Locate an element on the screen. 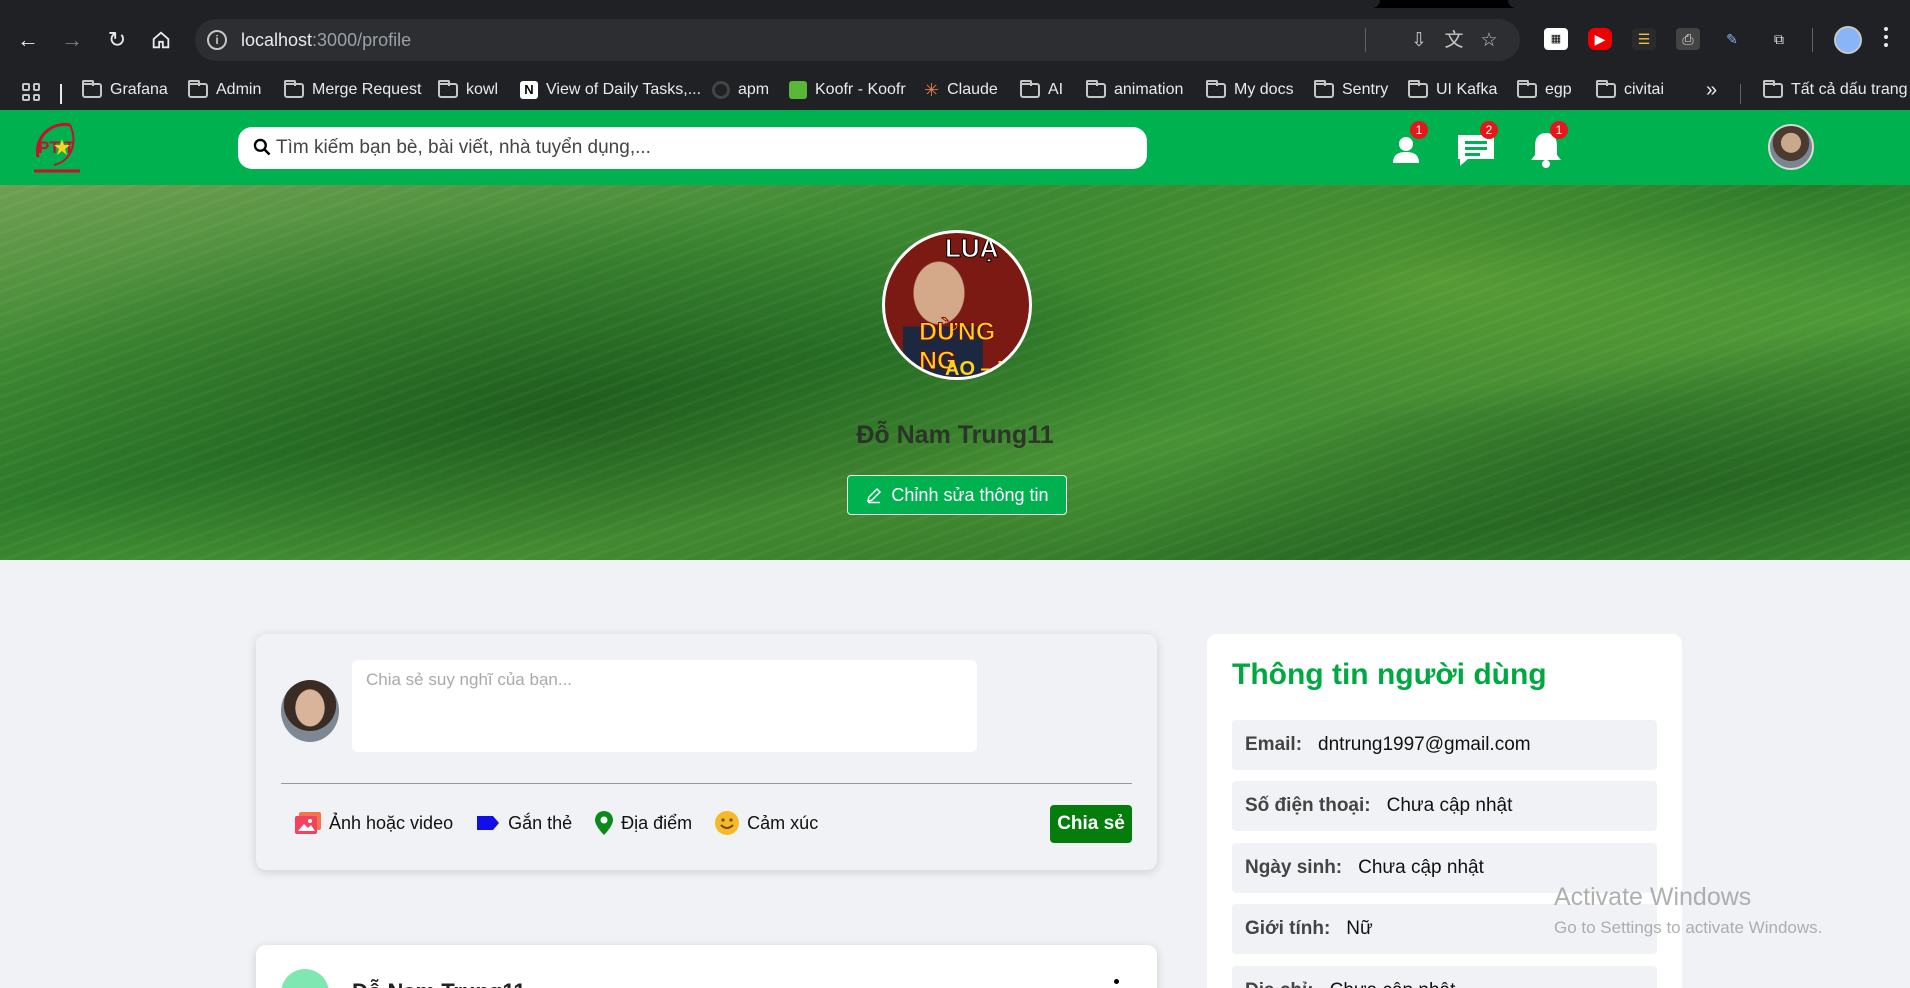 The height and width of the screenshot is (988, 1910). translate-icon: 文 is located at coordinates (1454, 41).